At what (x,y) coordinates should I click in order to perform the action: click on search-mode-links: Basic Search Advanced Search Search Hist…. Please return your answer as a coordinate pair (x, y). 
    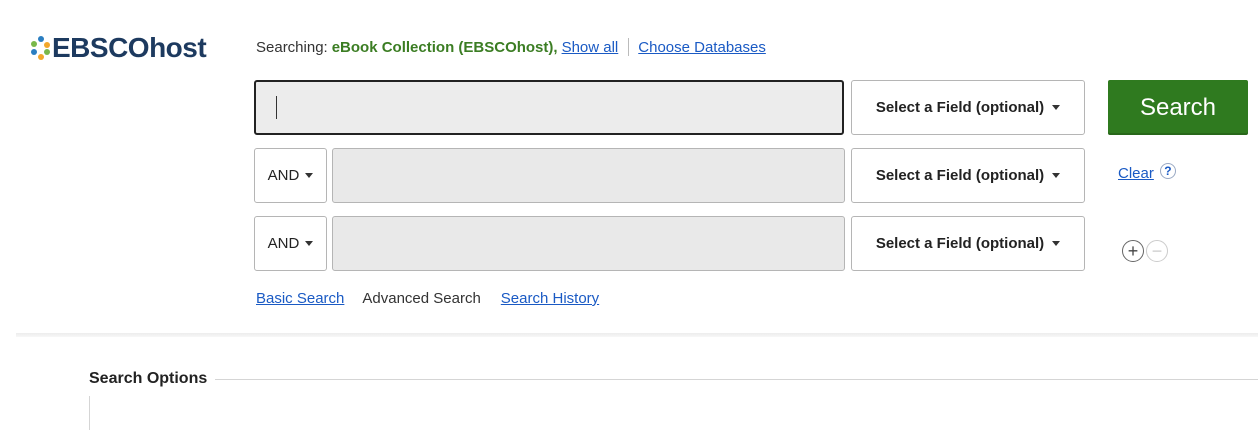
    Looking at the image, I should click on (427, 298).